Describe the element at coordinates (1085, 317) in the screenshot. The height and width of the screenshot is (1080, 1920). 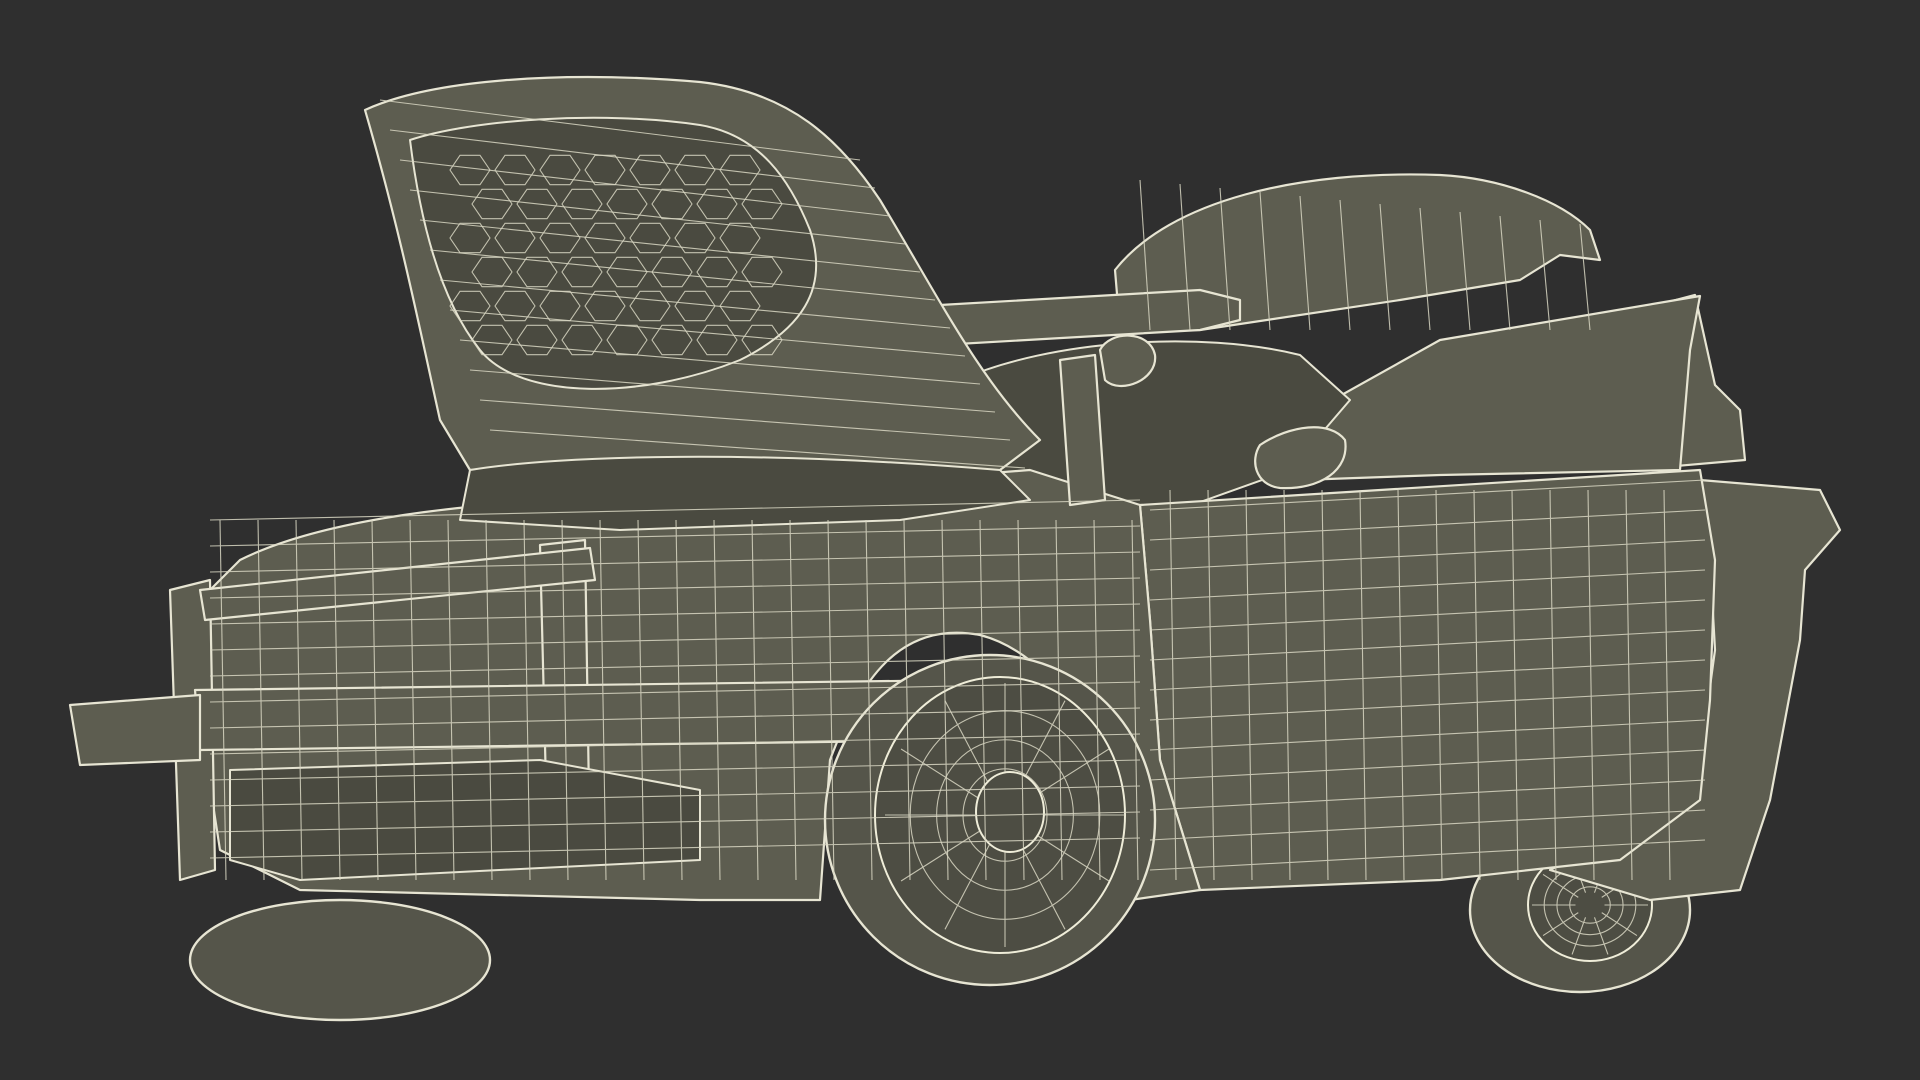
I see `light-bar` at that location.